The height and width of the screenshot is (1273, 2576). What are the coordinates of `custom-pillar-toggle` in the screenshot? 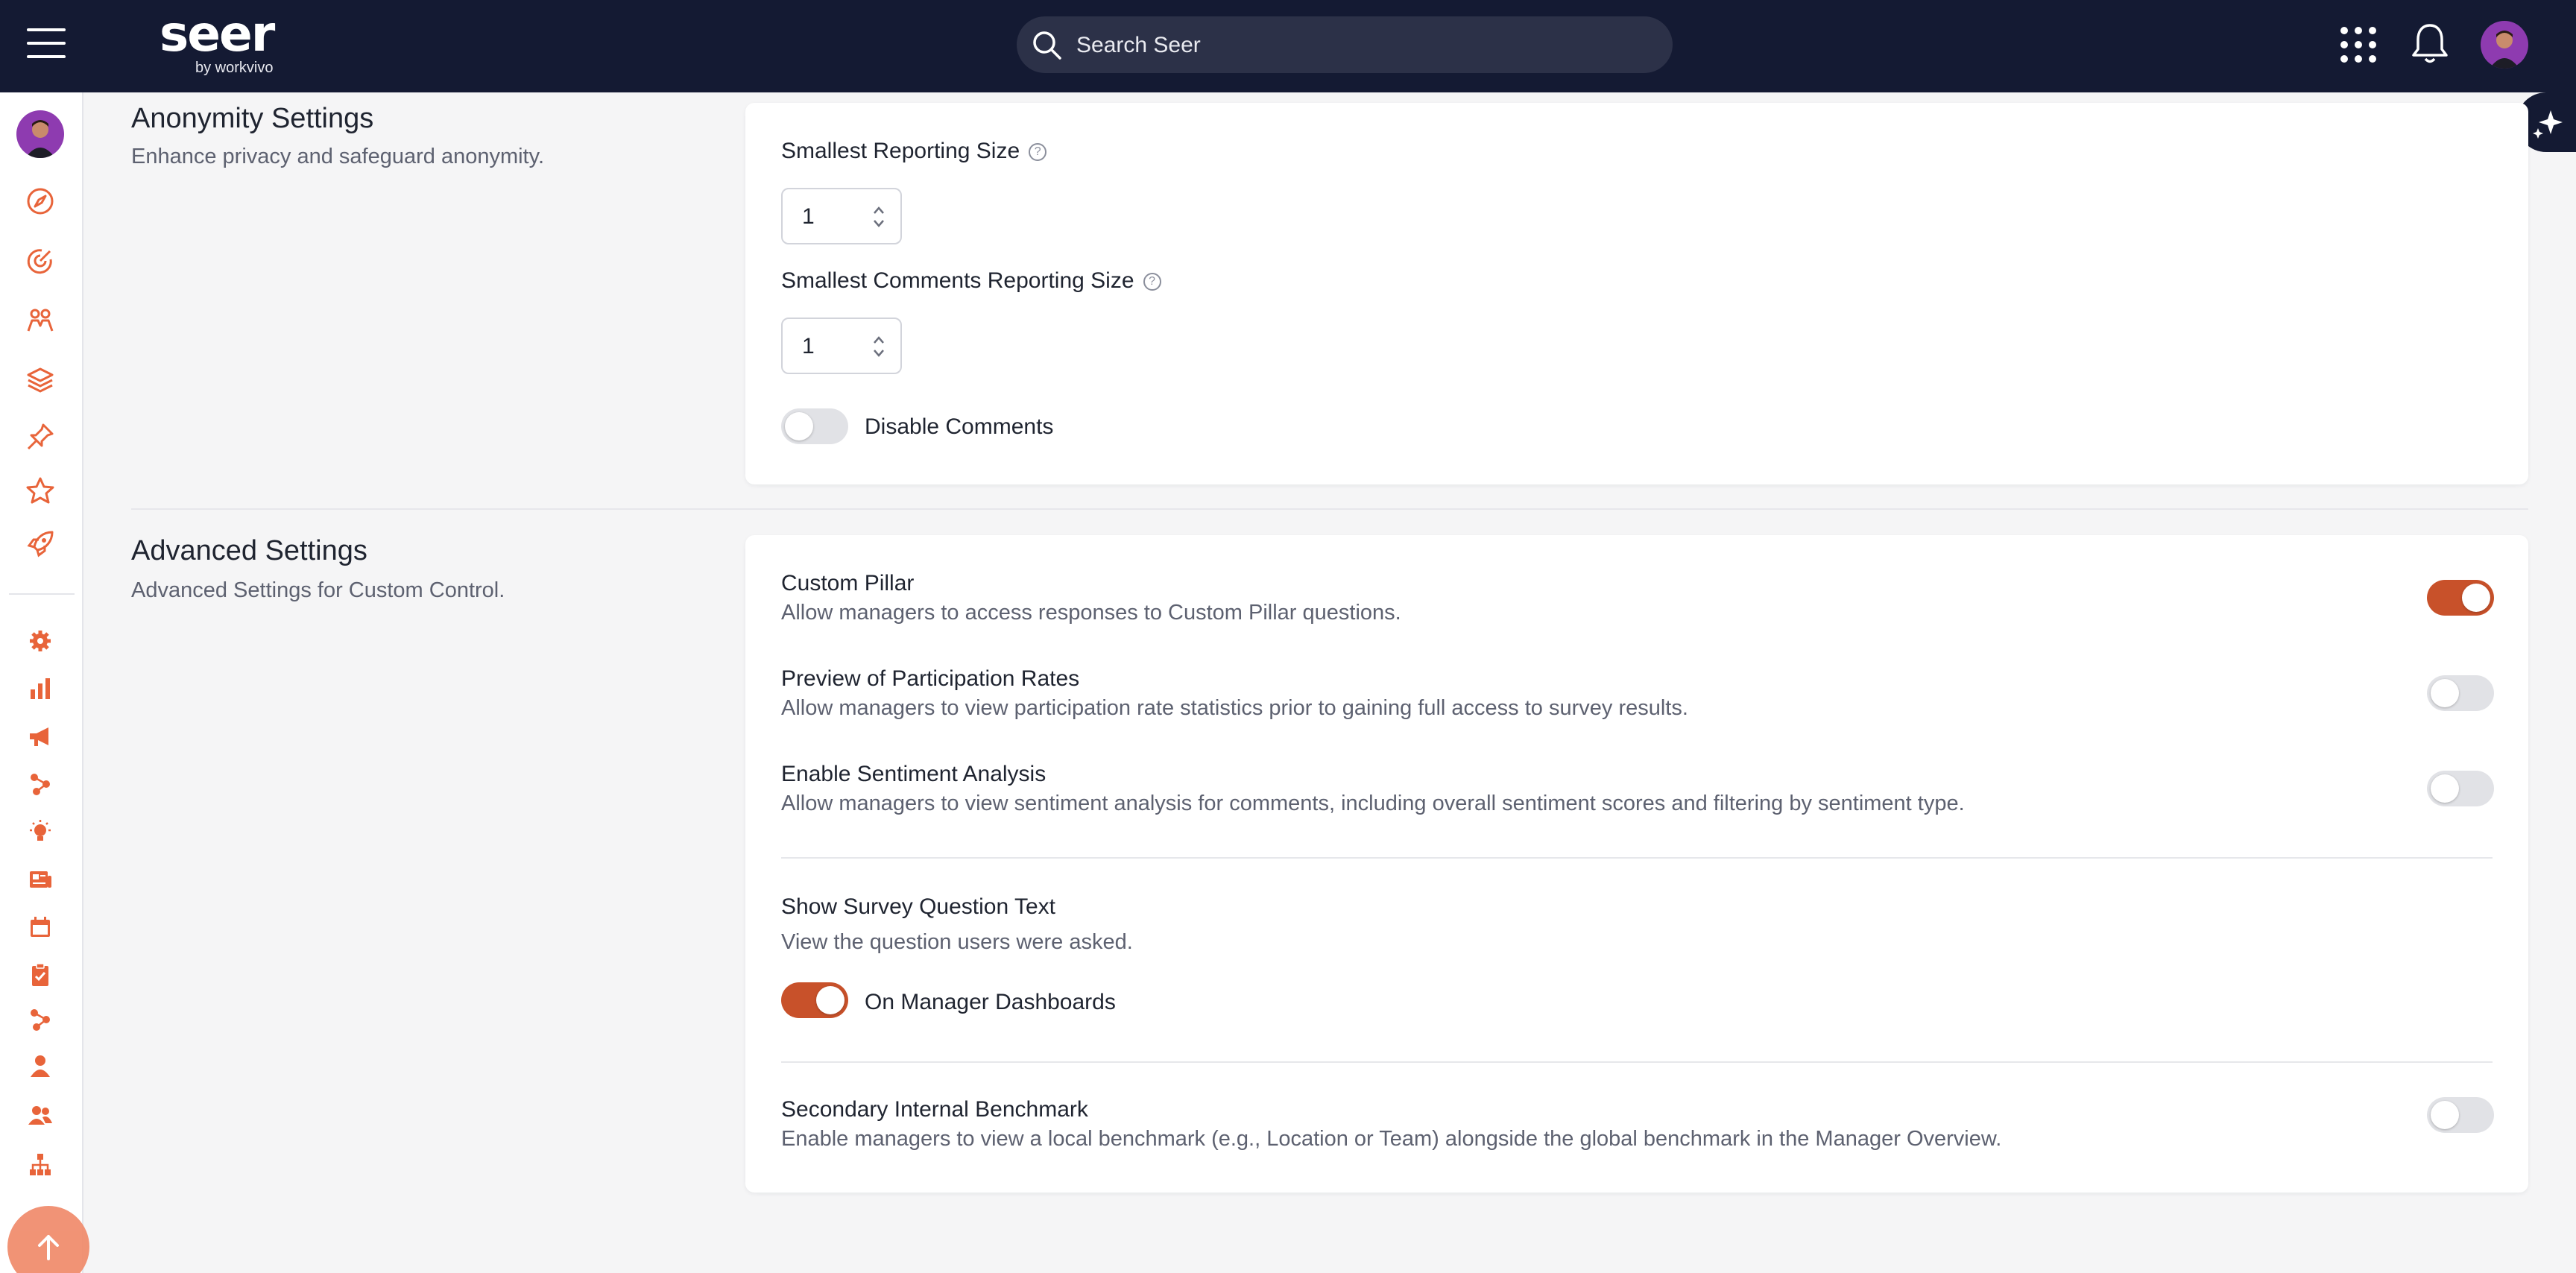 It's located at (2460, 598).